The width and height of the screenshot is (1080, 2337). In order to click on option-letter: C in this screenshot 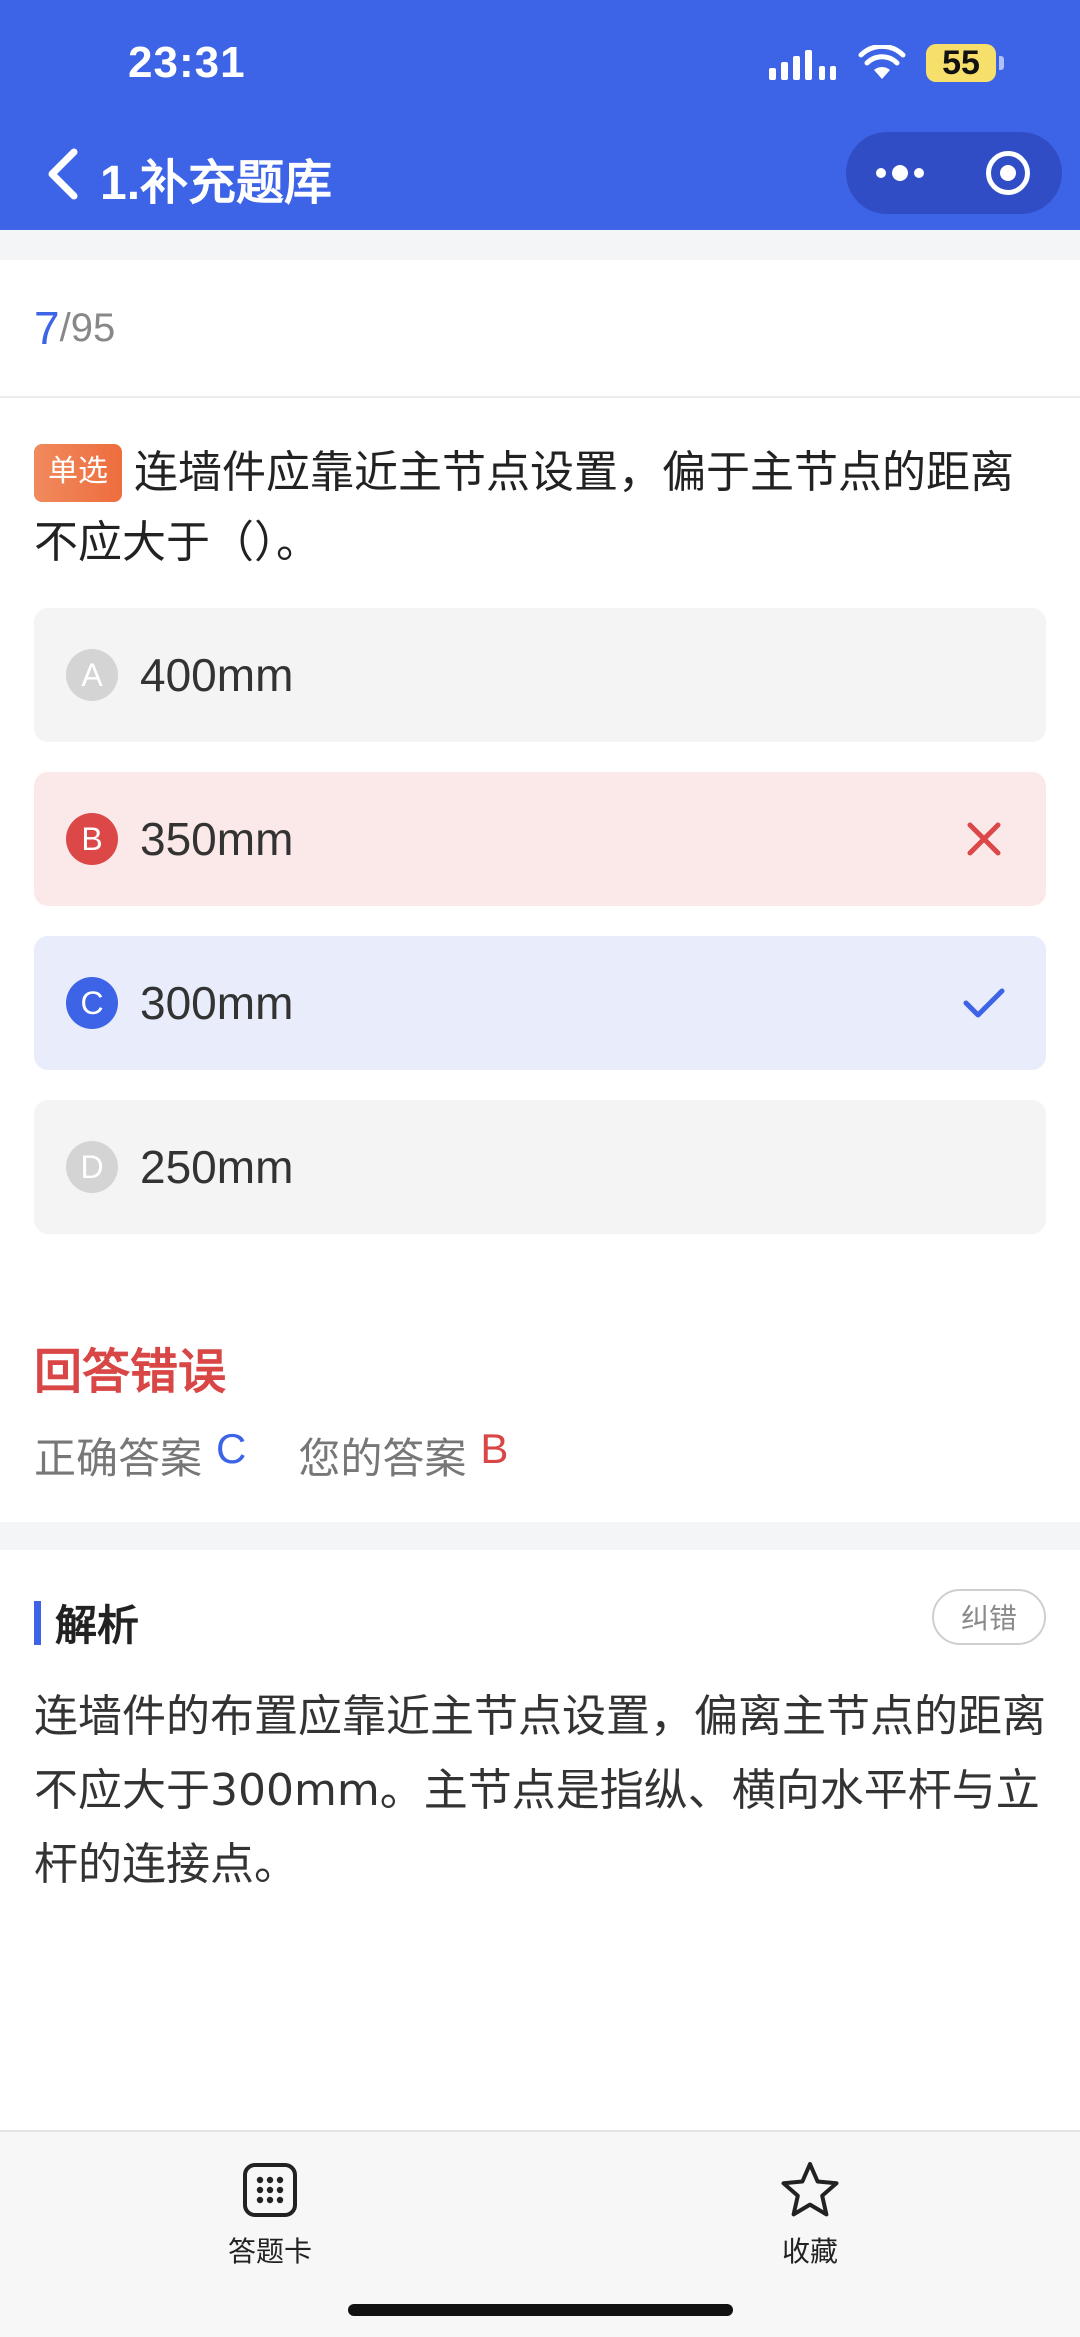, I will do `click(92, 1003)`.